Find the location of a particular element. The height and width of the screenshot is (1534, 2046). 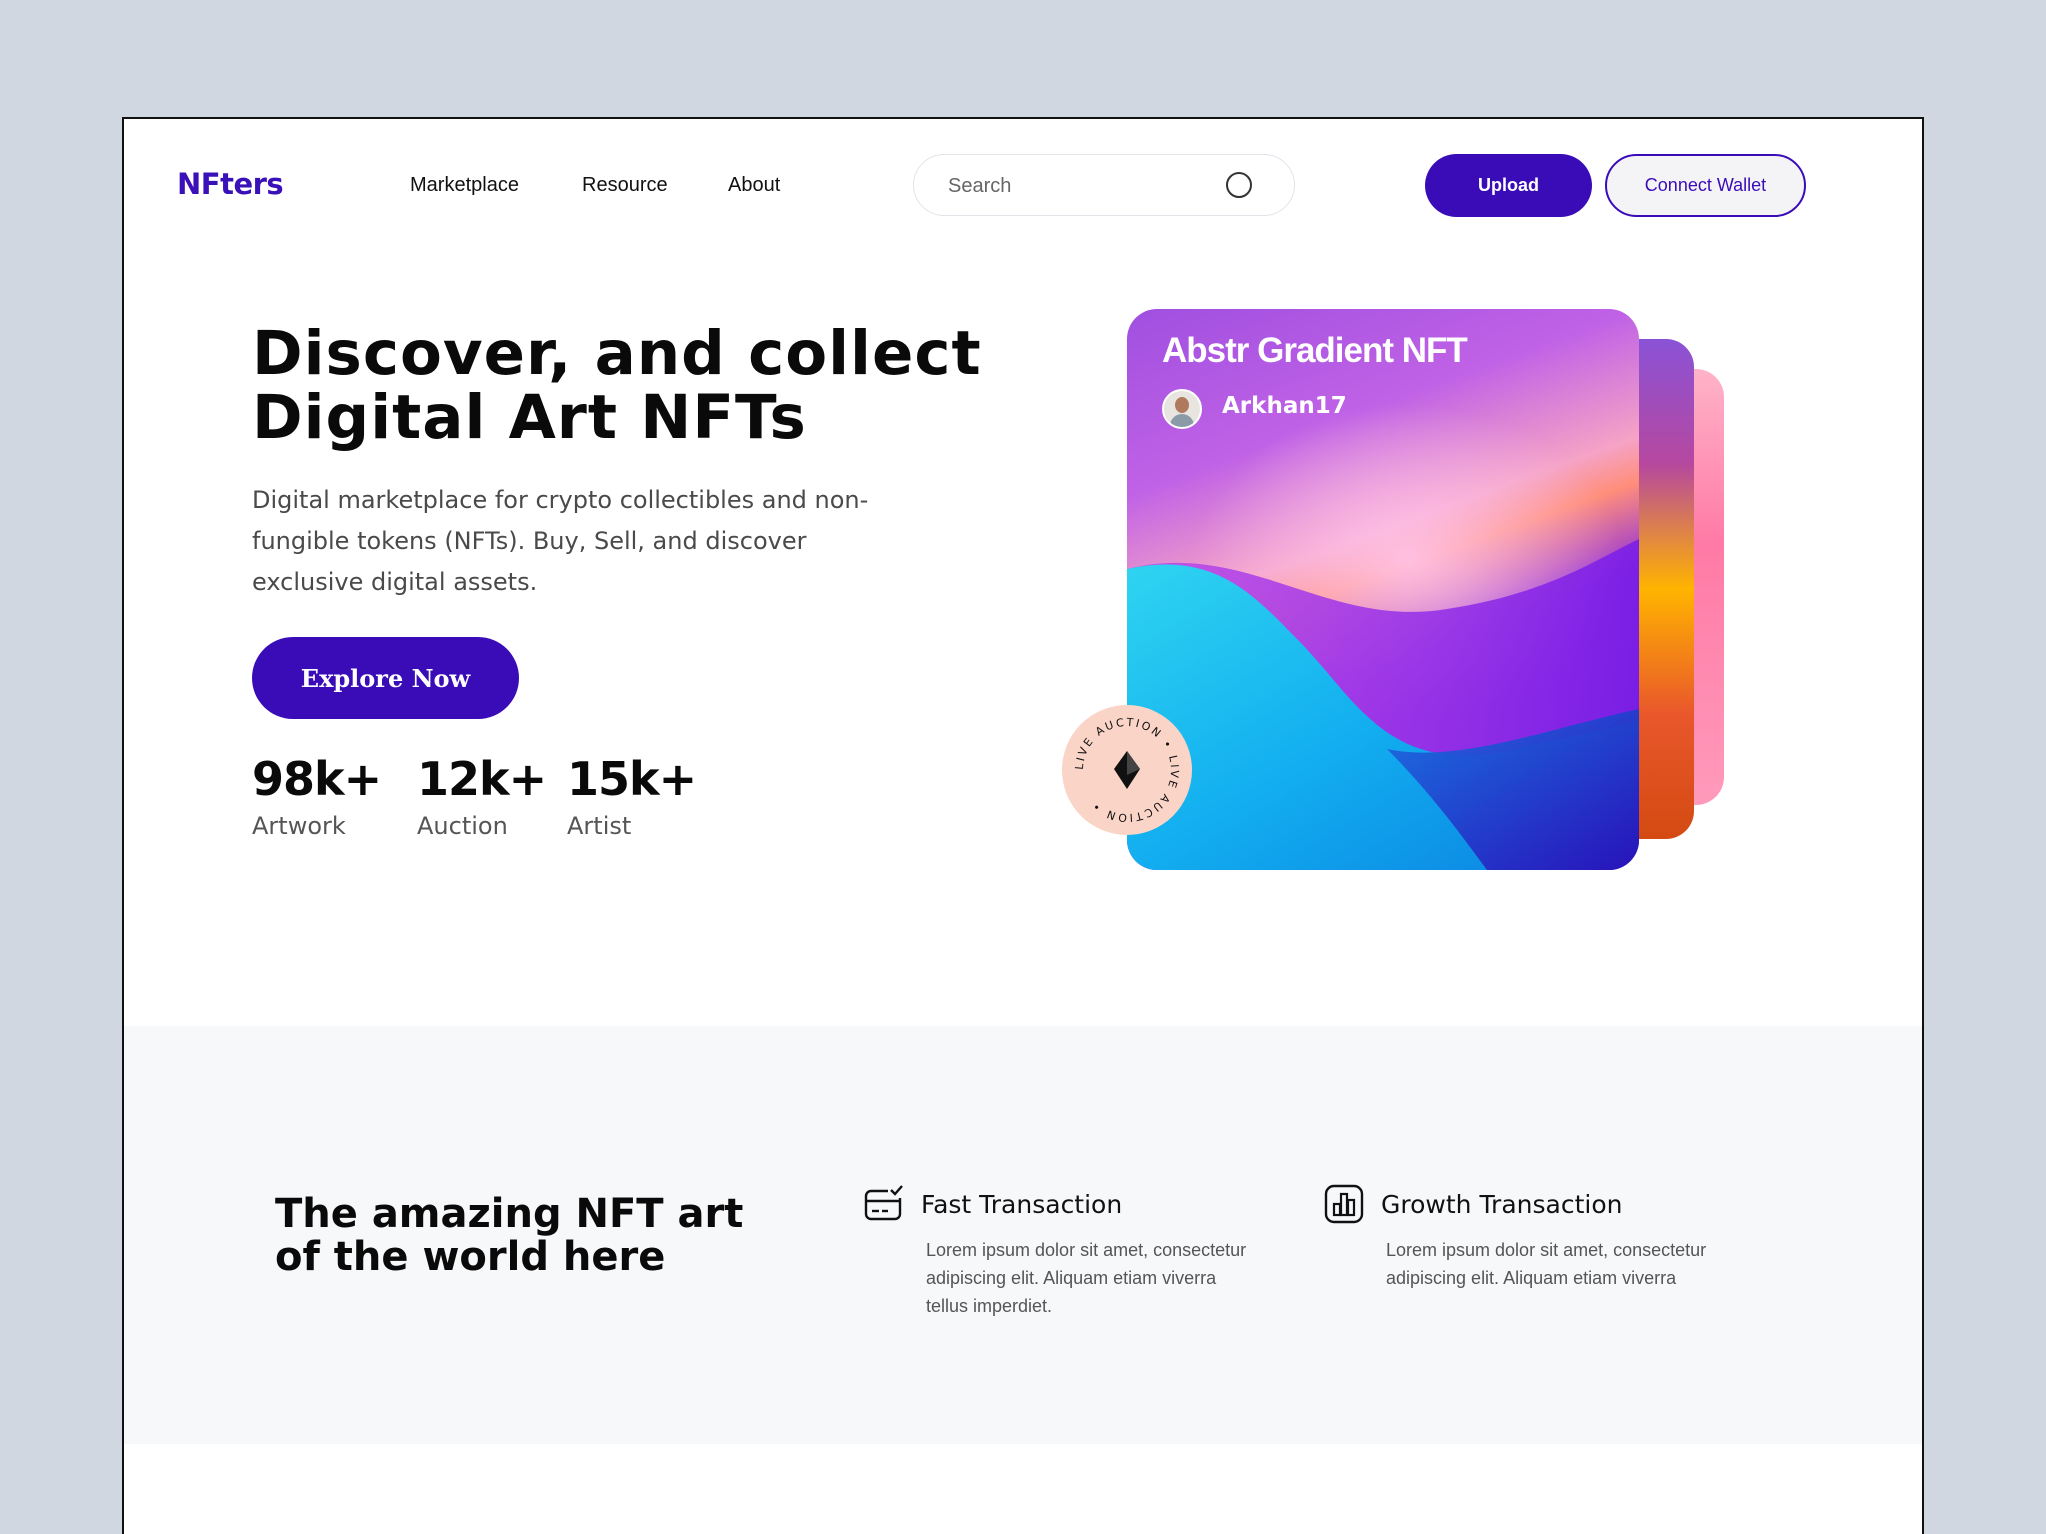

card-check-icon is located at coordinates (884, 1202).